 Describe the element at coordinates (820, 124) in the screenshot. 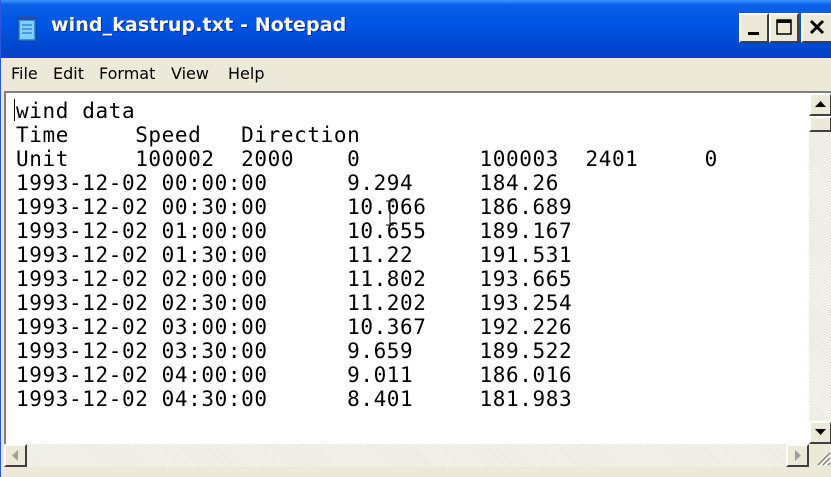

I see `vertical-scroll-thumb` at that location.